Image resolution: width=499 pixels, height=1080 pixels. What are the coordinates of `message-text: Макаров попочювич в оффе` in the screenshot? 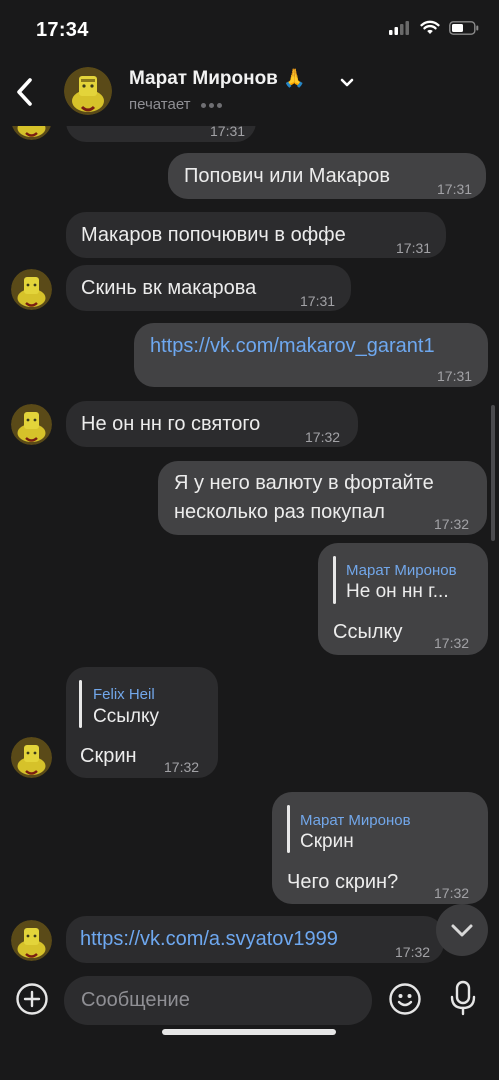 It's located at (213, 235).